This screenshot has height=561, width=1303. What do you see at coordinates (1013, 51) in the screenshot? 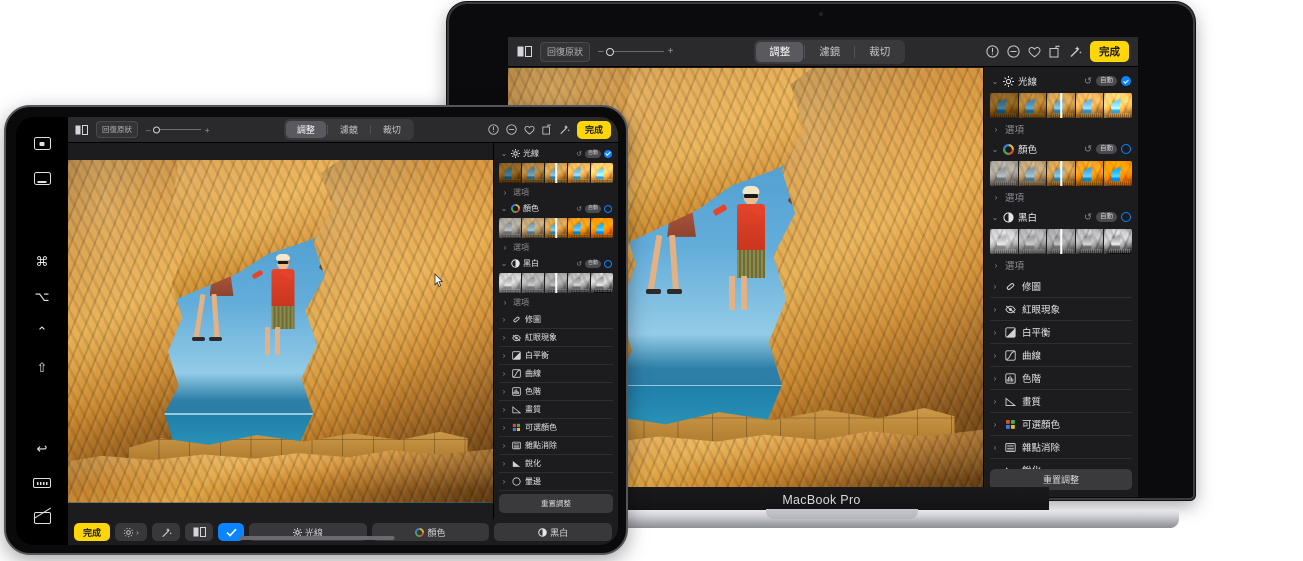
I see `remove-icon` at bounding box center [1013, 51].